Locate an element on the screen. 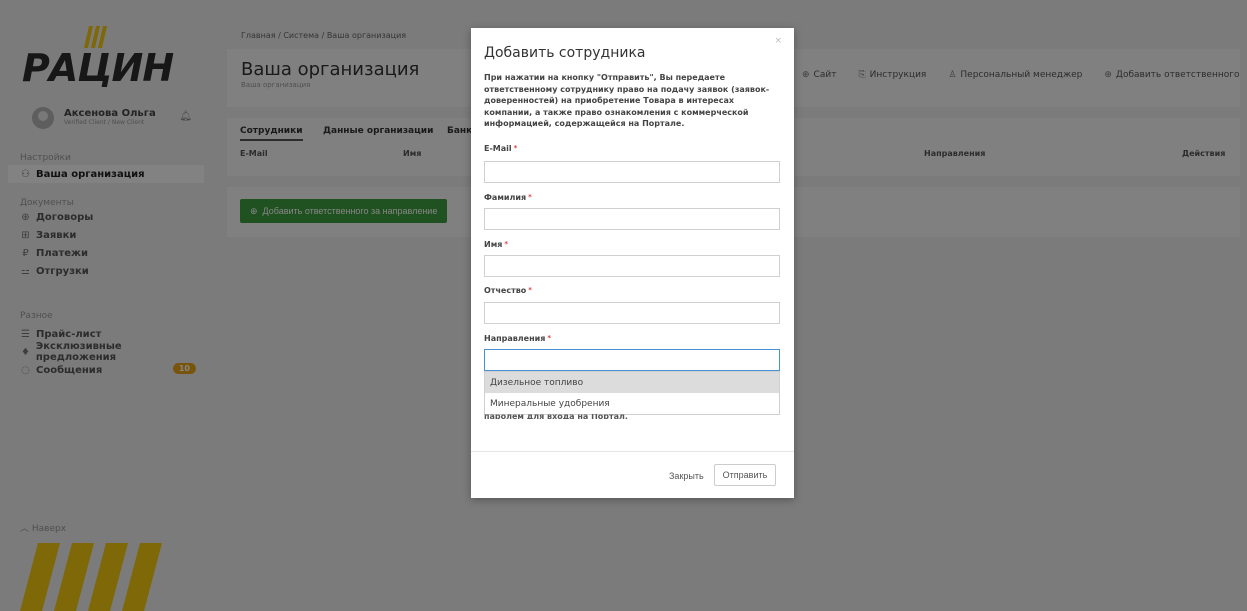 The image size is (1247, 611). directions-label: Направления * is located at coordinates (517, 338).